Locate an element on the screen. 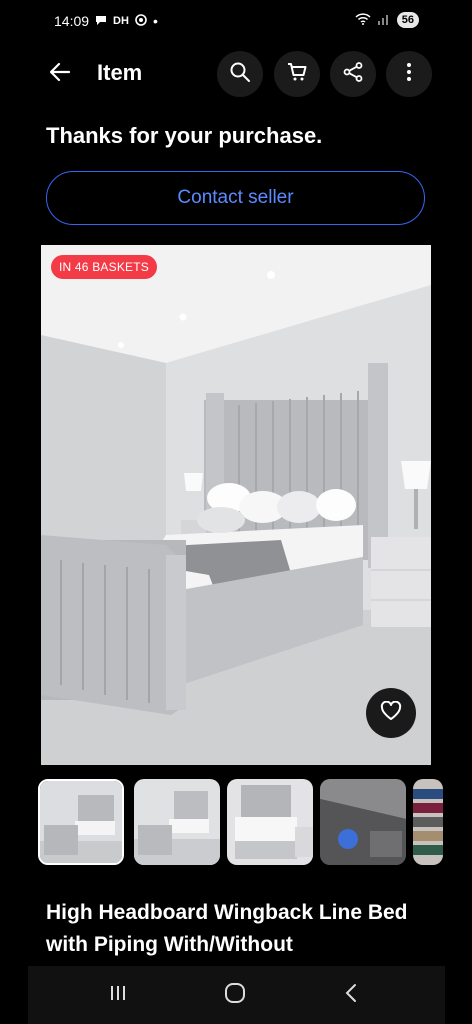 This screenshot has height=1024, width=472. watchlist-button is located at coordinates (391, 713).